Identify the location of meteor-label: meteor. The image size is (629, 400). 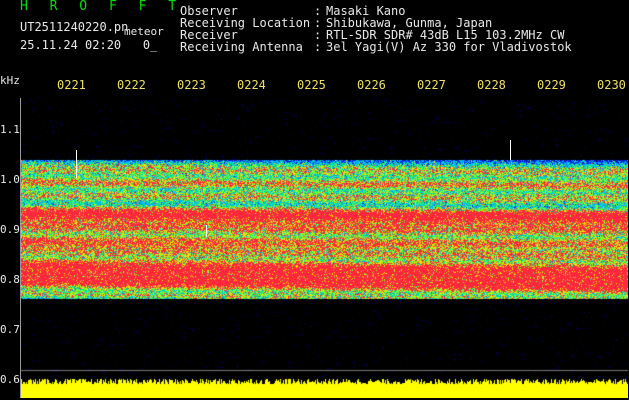
(144, 31).